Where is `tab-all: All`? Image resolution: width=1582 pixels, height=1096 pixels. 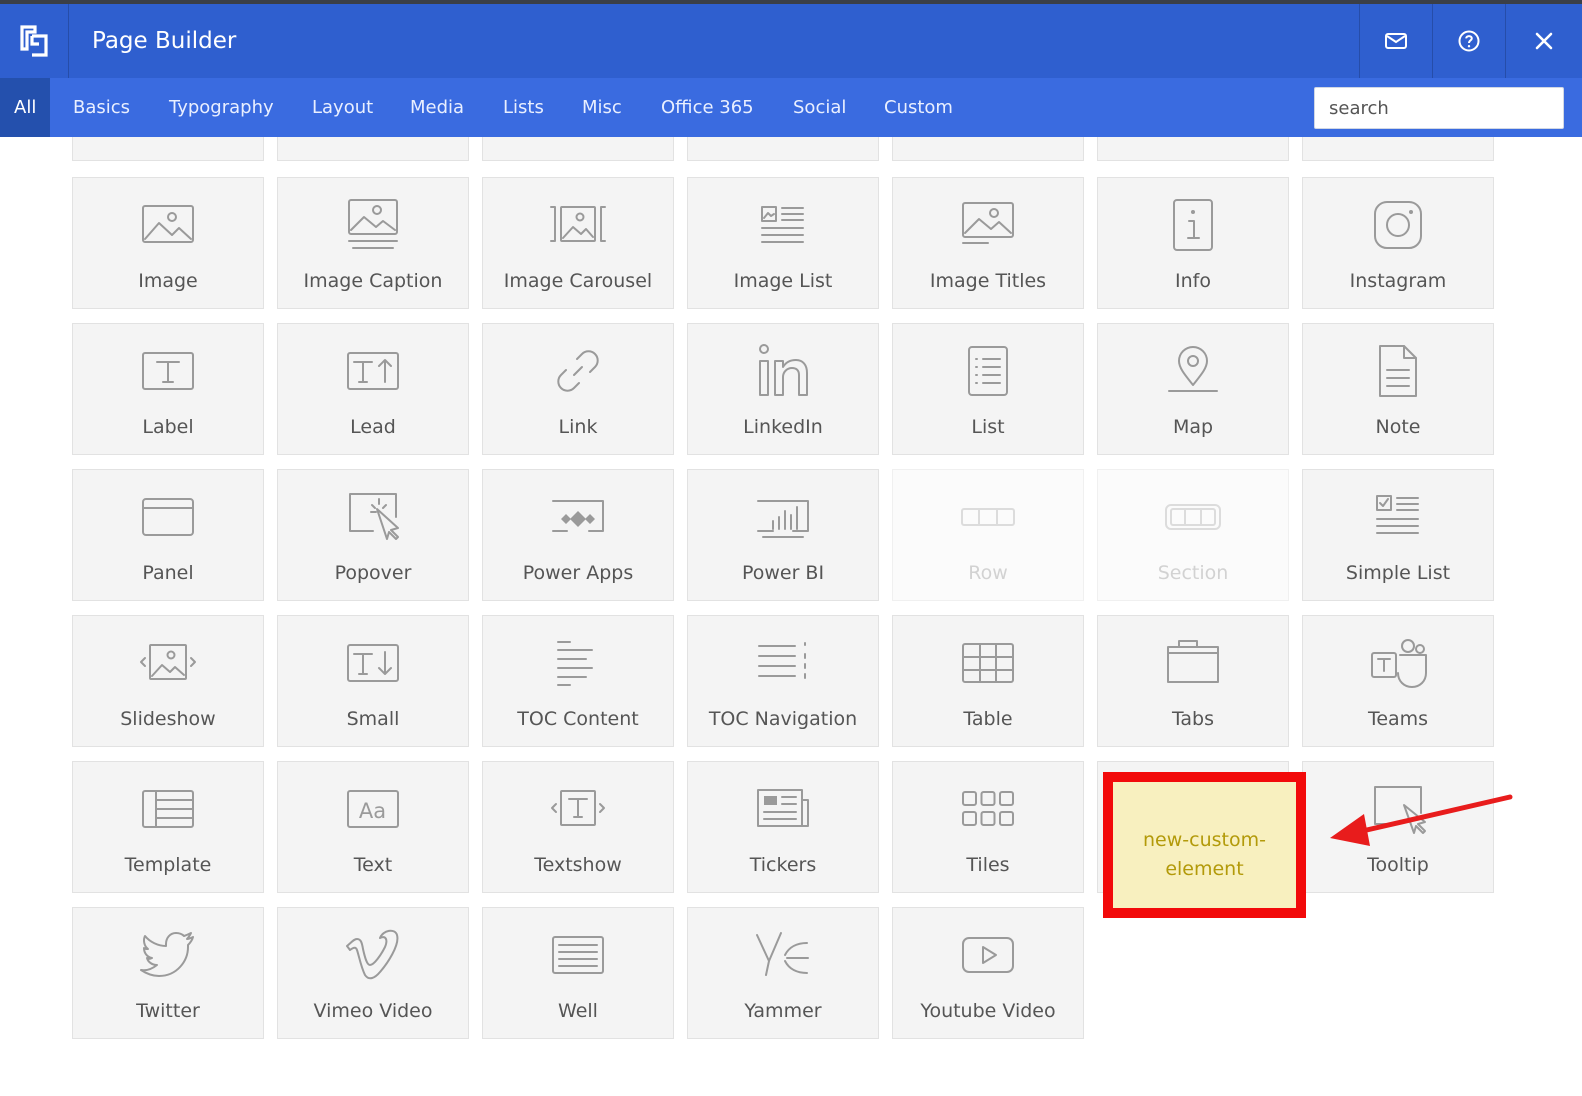 tab-all: All is located at coordinates (25, 107).